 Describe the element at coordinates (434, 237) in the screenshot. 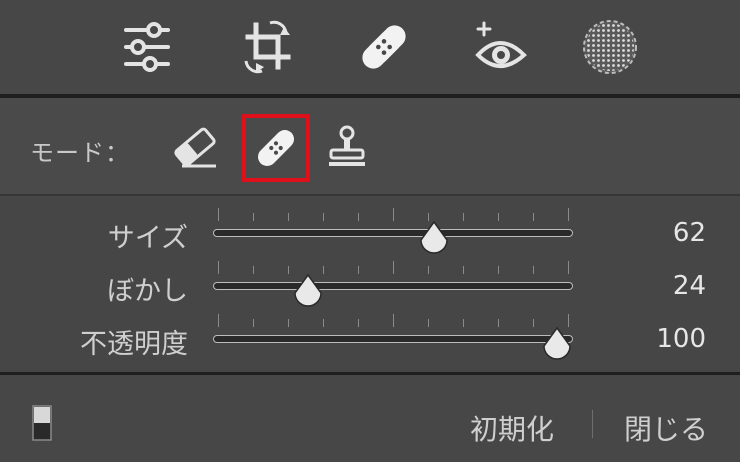

I see `size-slider-thumb` at that location.